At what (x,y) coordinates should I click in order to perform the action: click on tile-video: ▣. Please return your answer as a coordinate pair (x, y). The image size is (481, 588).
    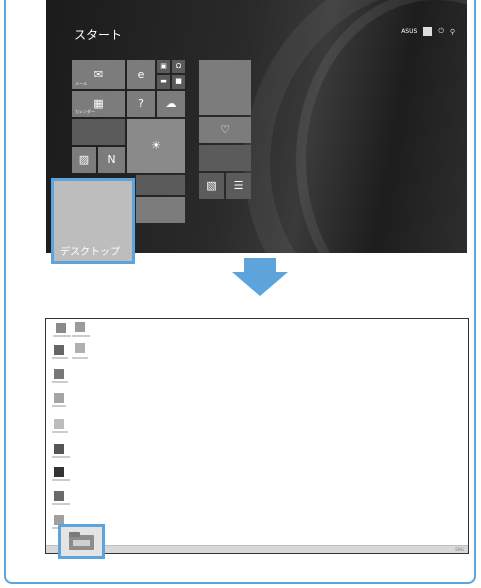
    Looking at the image, I should click on (163, 66).